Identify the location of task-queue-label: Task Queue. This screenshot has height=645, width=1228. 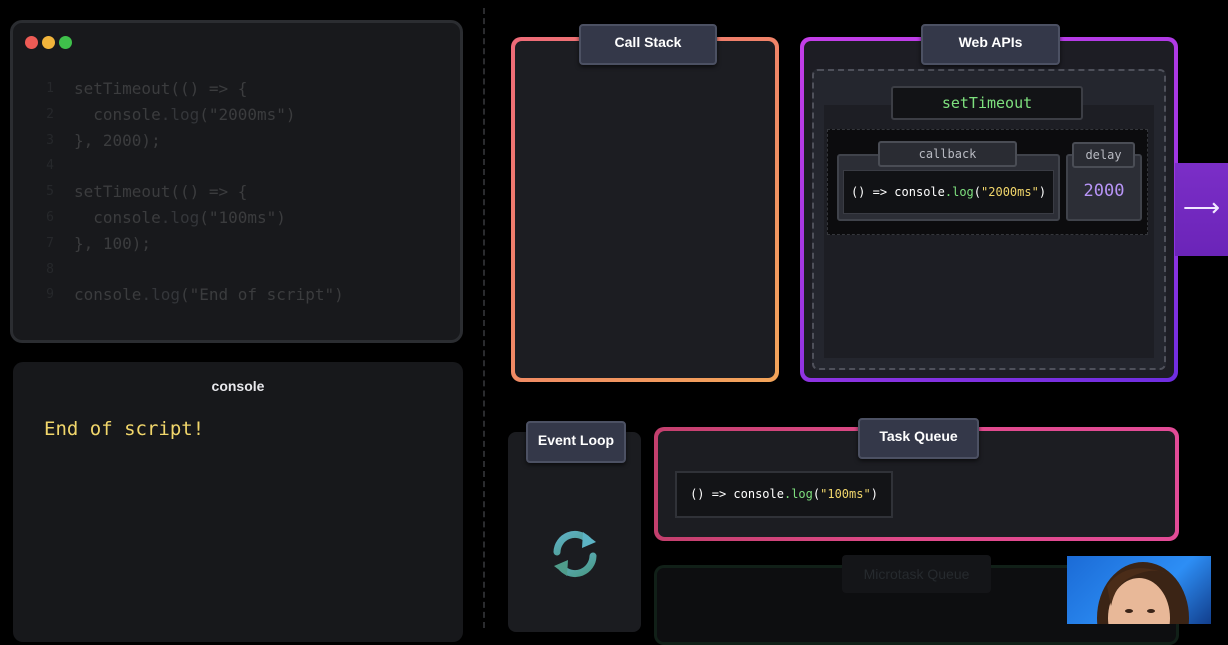
(918, 438).